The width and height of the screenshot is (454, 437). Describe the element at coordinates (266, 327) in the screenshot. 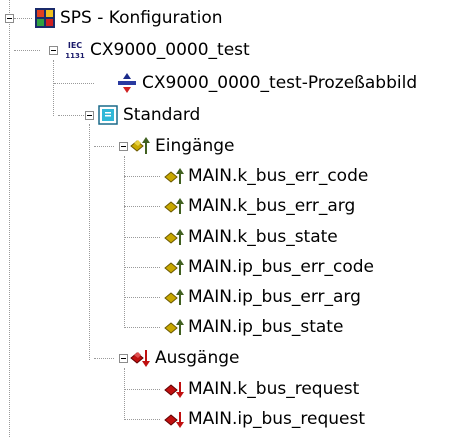

I see `tree-node-label: MAIN.ip_bus_state` at that location.